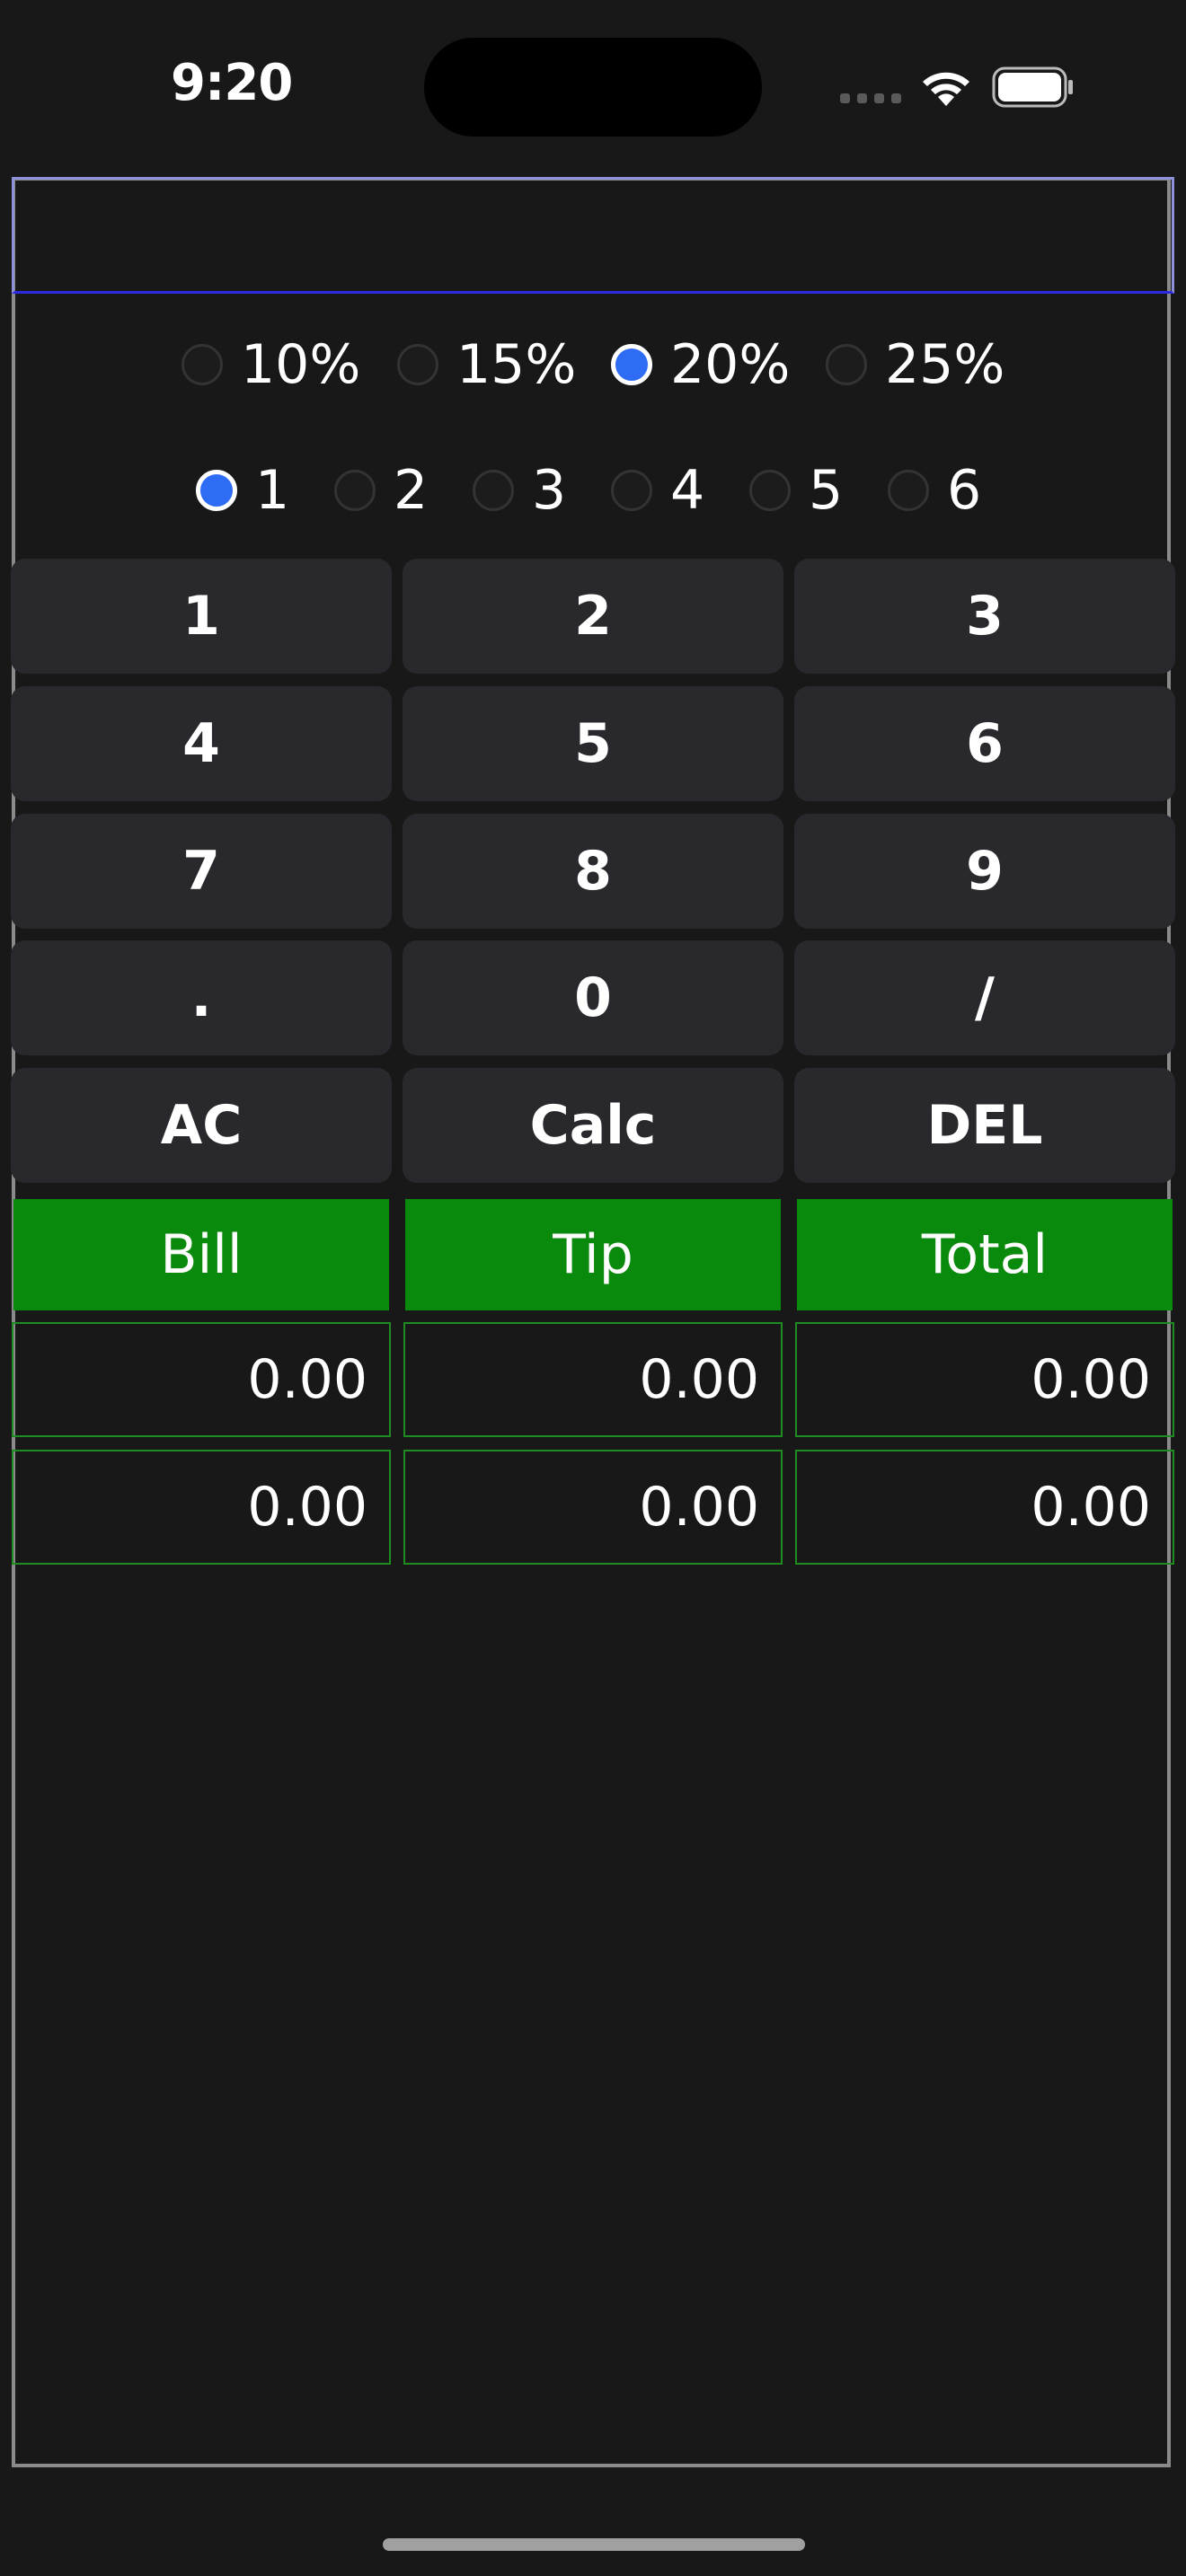 The image size is (1186, 2576). I want to click on header-total: Total, so click(985, 1254).